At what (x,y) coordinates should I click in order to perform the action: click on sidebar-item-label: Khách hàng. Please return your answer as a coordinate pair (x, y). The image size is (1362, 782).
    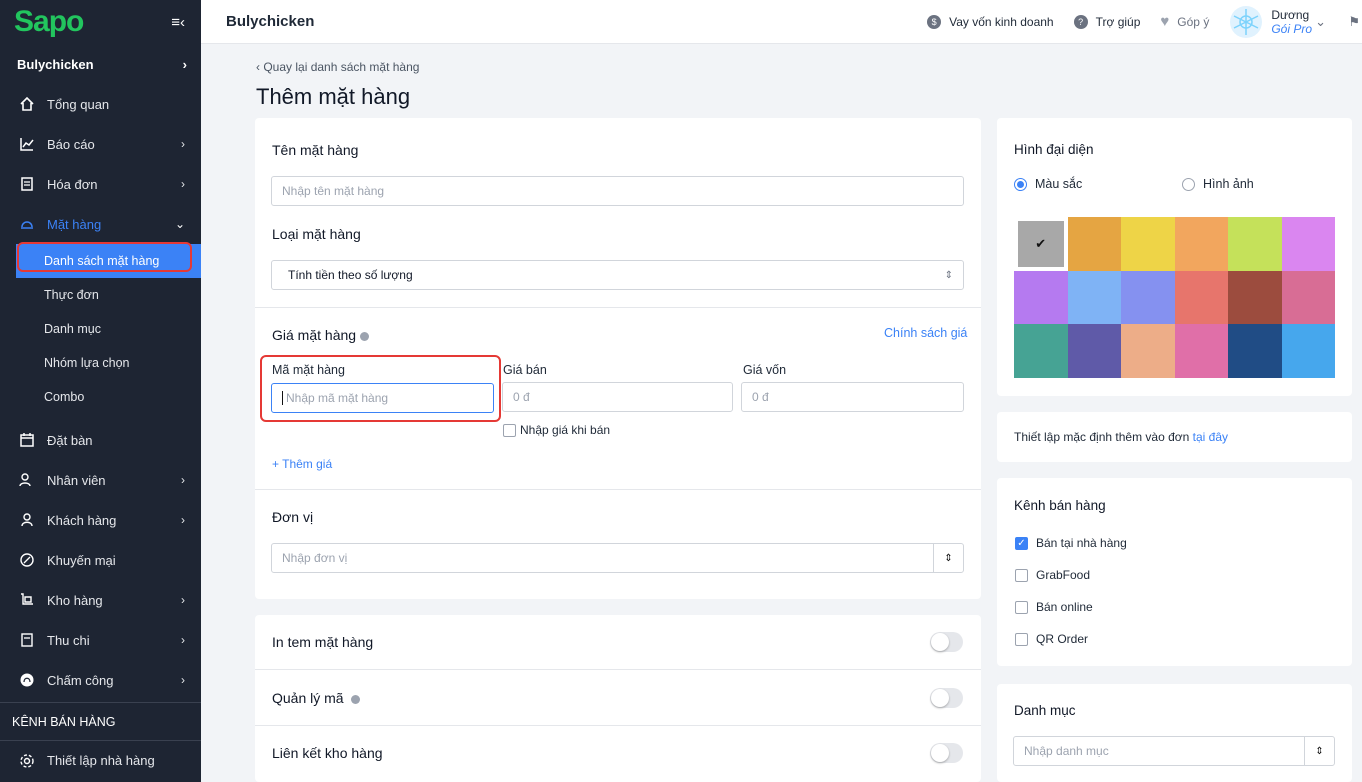
    Looking at the image, I should click on (82, 520).